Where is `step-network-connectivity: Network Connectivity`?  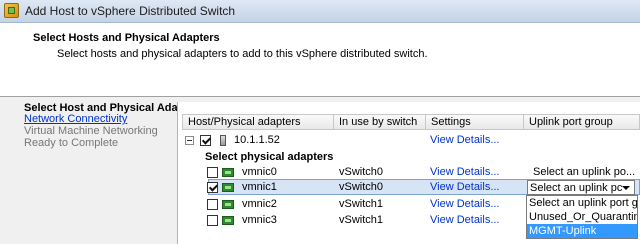 step-network-connectivity: Network Connectivity is located at coordinates (75, 119).